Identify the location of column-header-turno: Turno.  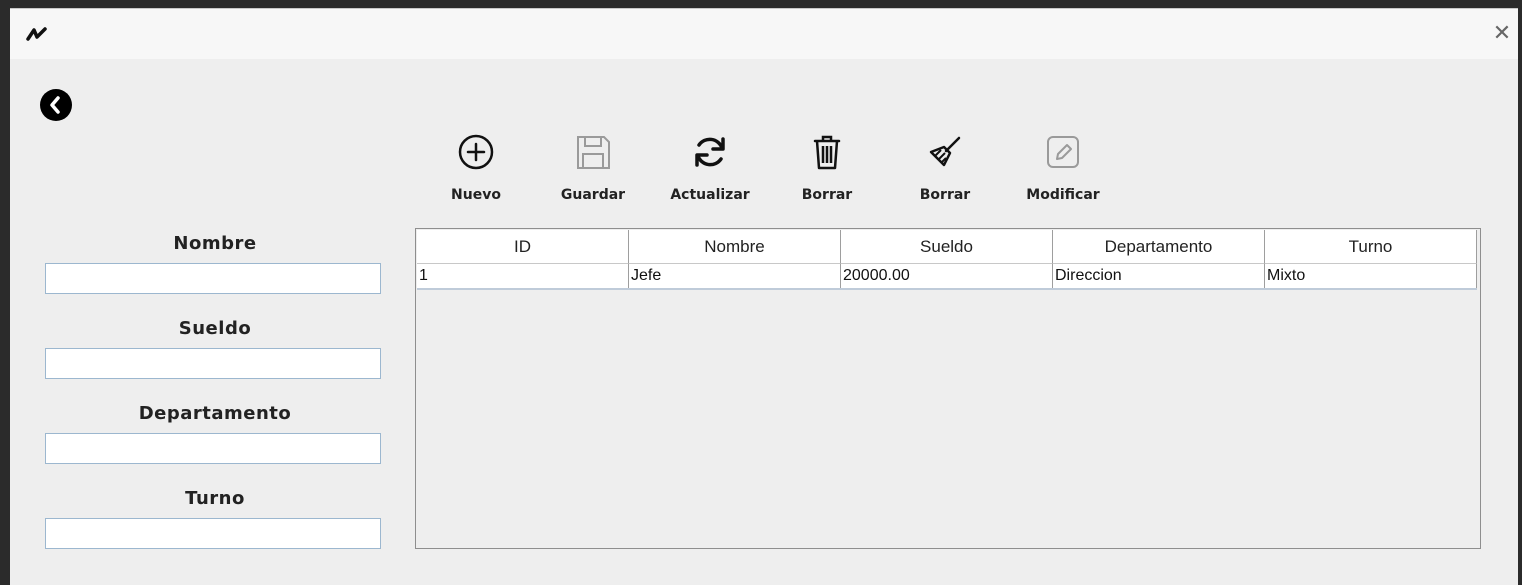
(1371, 247).